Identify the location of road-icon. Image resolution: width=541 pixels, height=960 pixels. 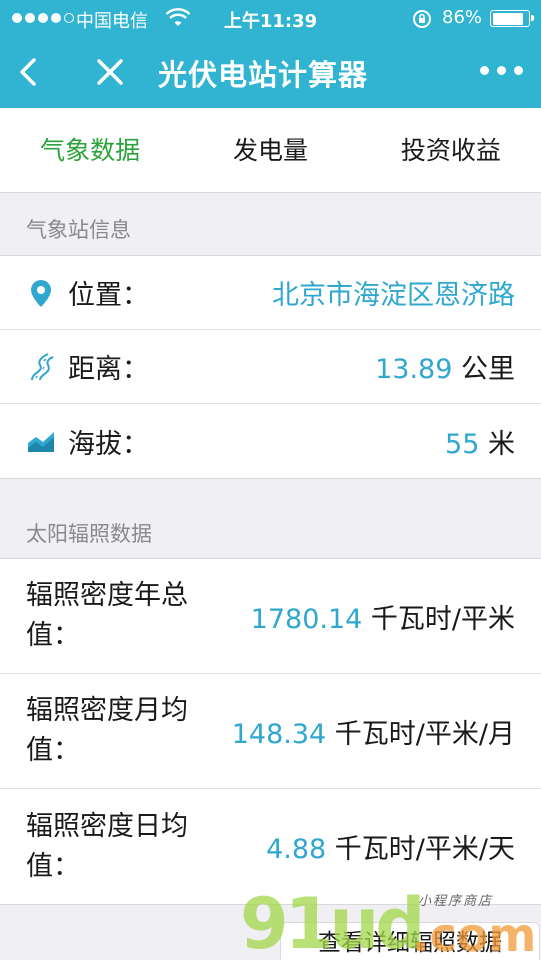
(42, 366).